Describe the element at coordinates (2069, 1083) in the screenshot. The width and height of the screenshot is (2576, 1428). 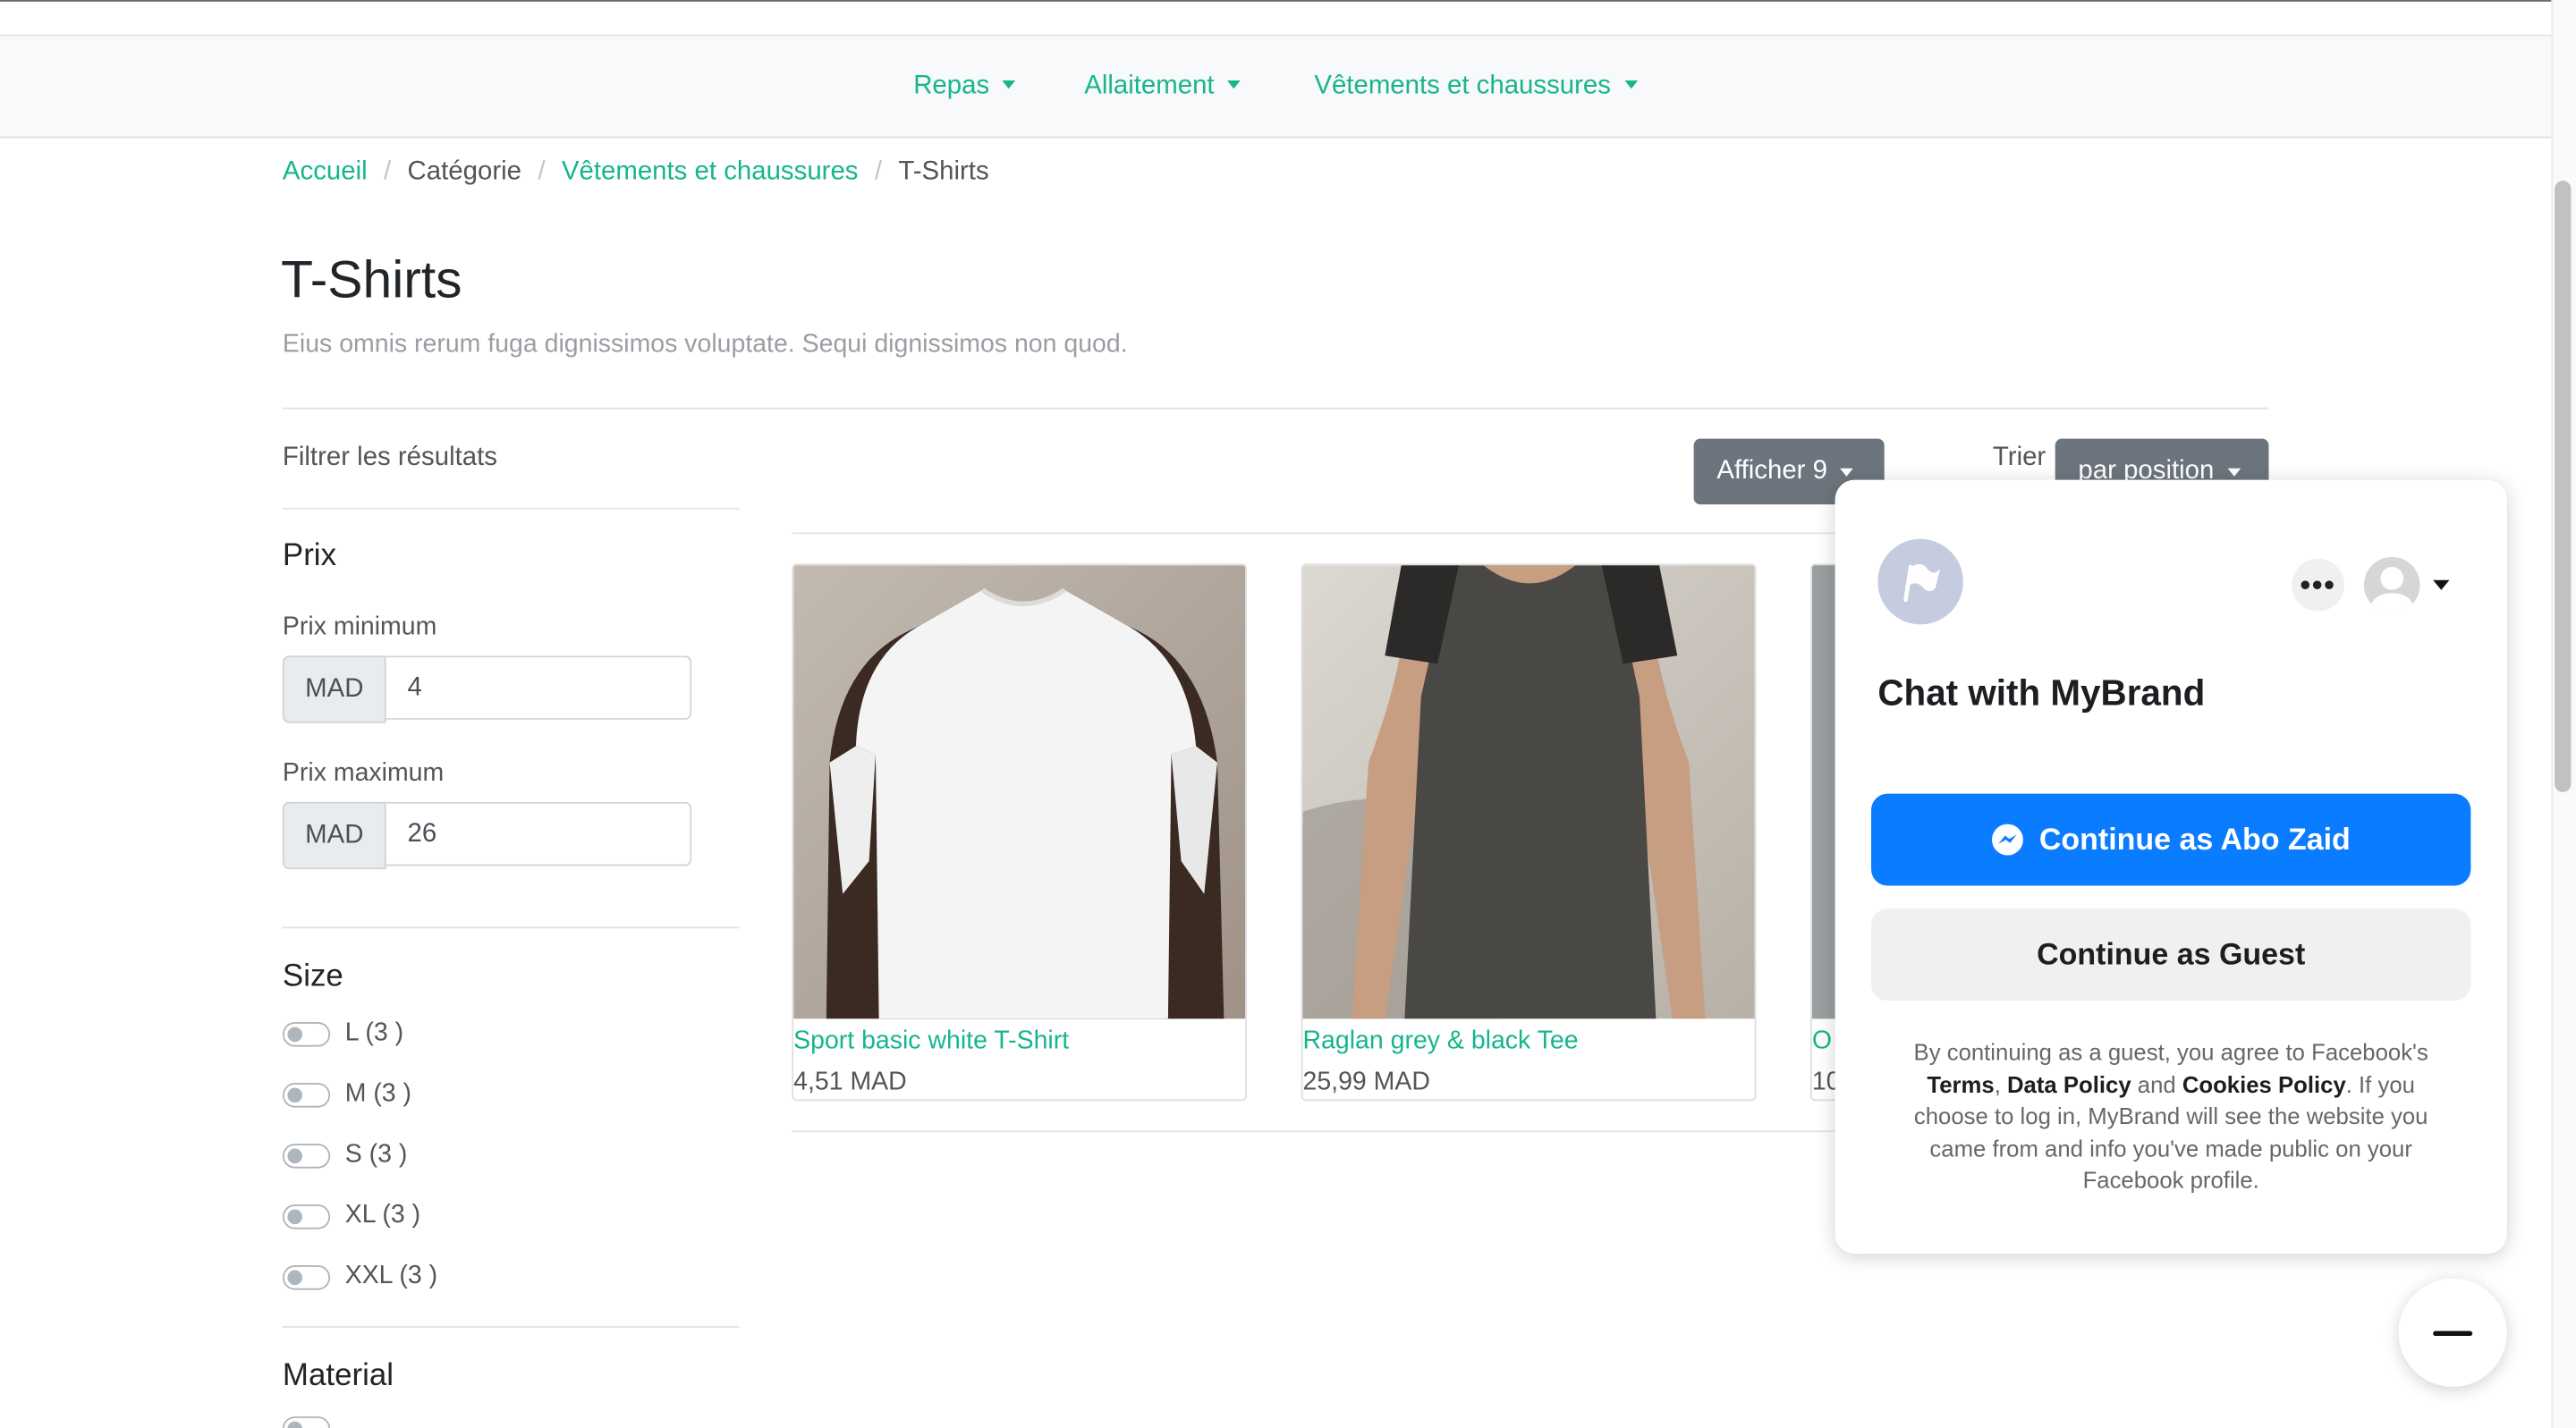
I see `data-policy-link: Data Policy` at that location.